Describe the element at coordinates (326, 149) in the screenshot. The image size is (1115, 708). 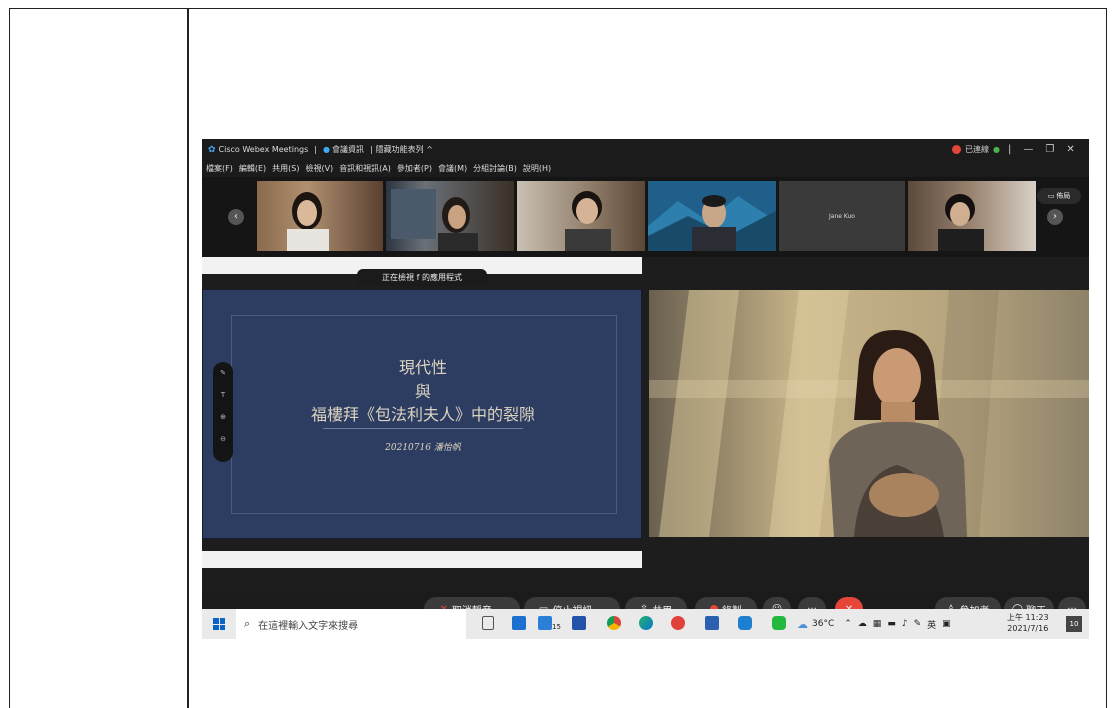
I see `info-icon: ●` at that location.